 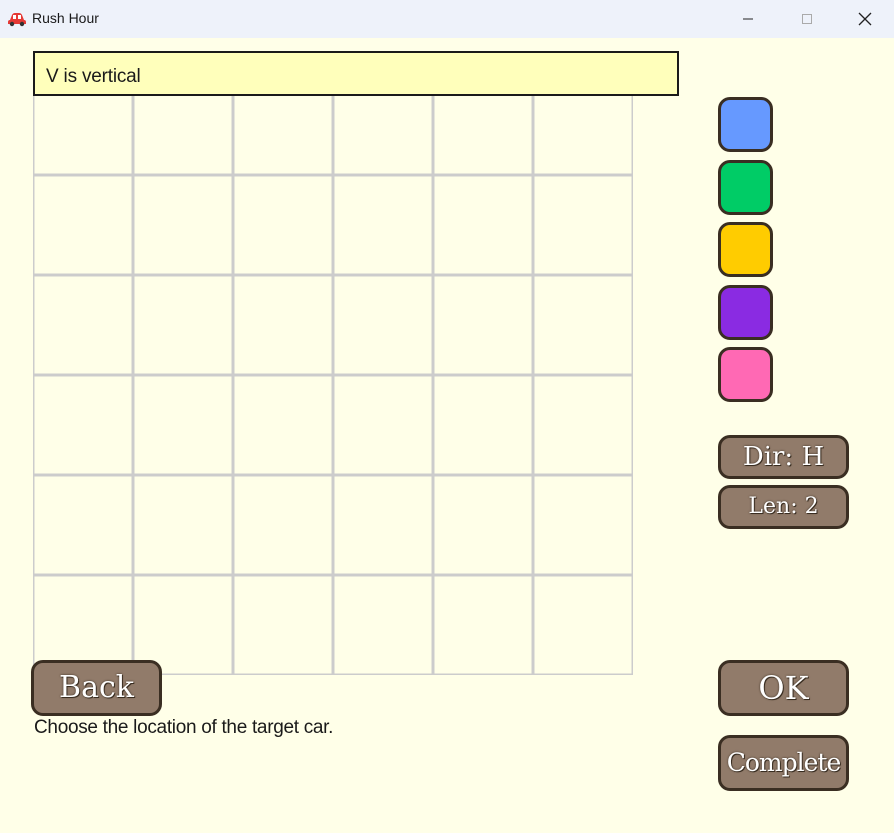 What do you see at coordinates (748, 19) in the screenshot?
I see `minimize-icon` at bounding box center [748, 19].